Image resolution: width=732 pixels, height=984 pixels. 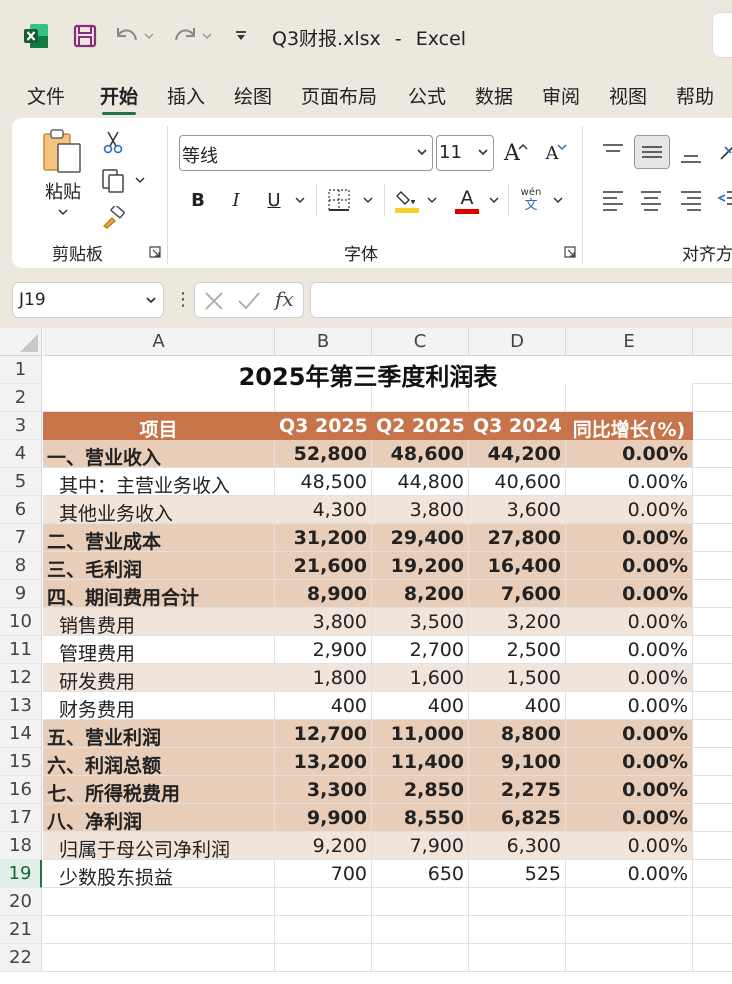 What do you see at coordinates (21, 902) in the screenshot?
I see `row-header-20: 20` at bounding box center [21, 902].